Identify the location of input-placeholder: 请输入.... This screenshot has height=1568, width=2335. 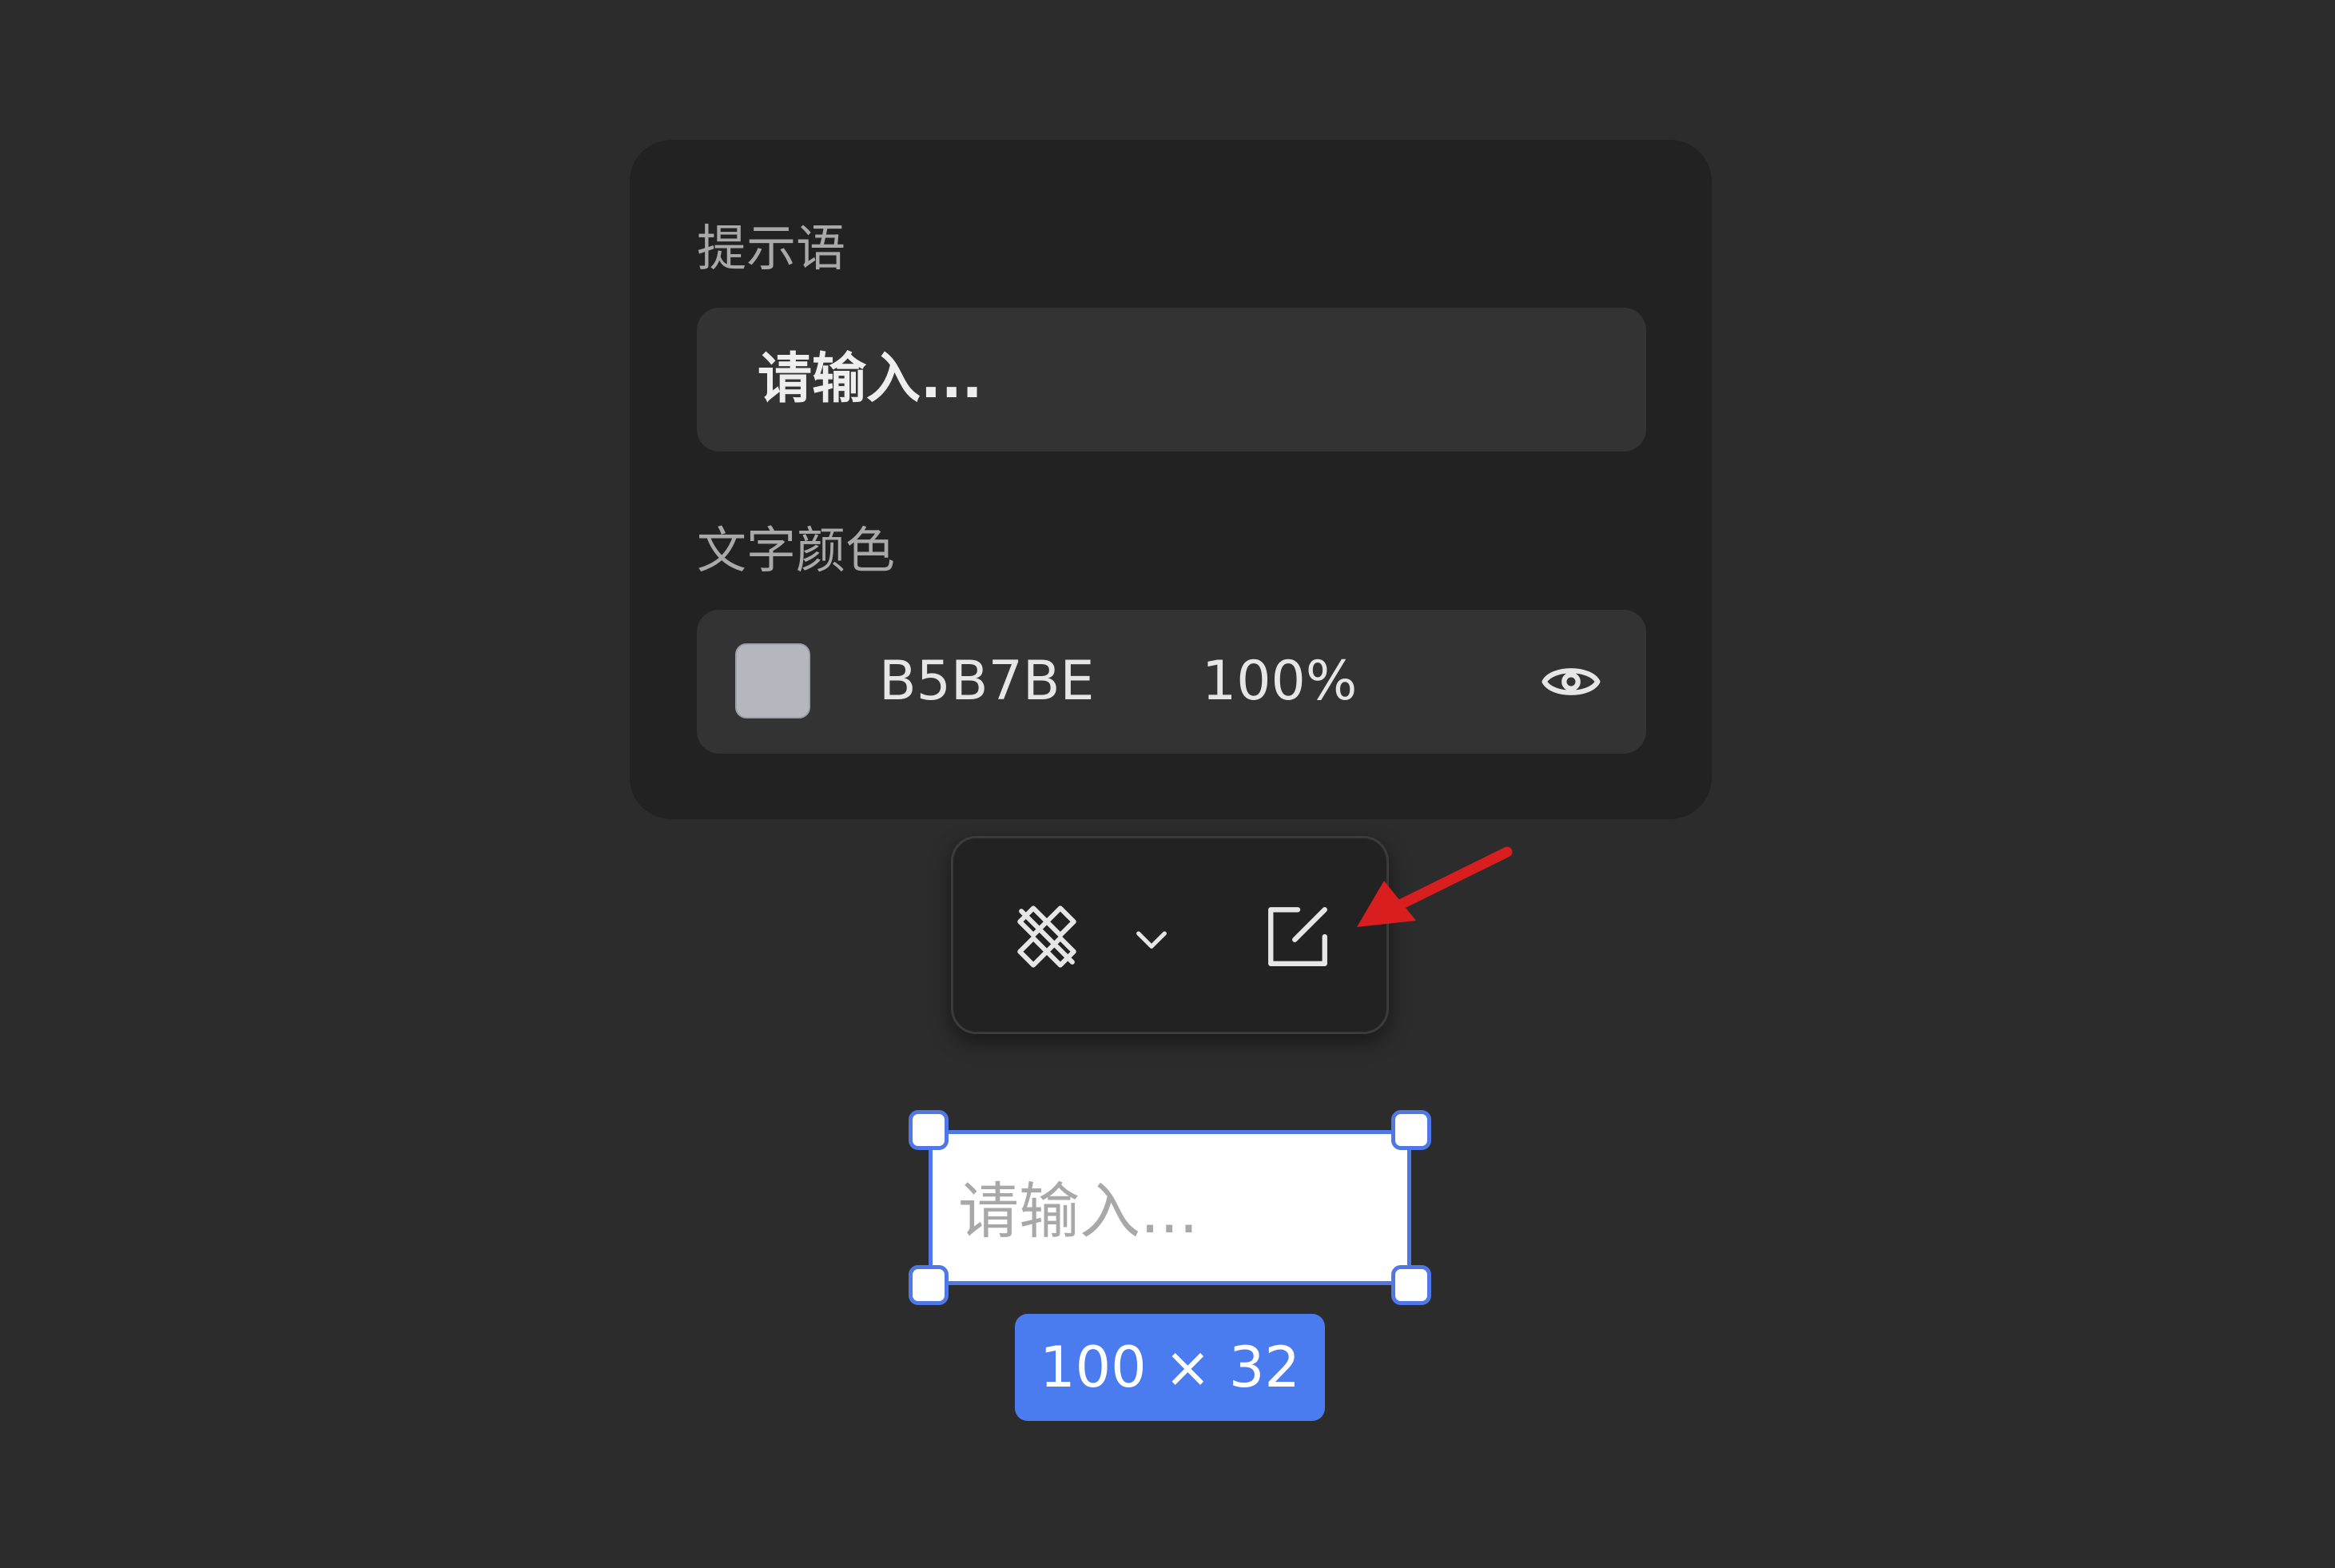
(1078, 1211).